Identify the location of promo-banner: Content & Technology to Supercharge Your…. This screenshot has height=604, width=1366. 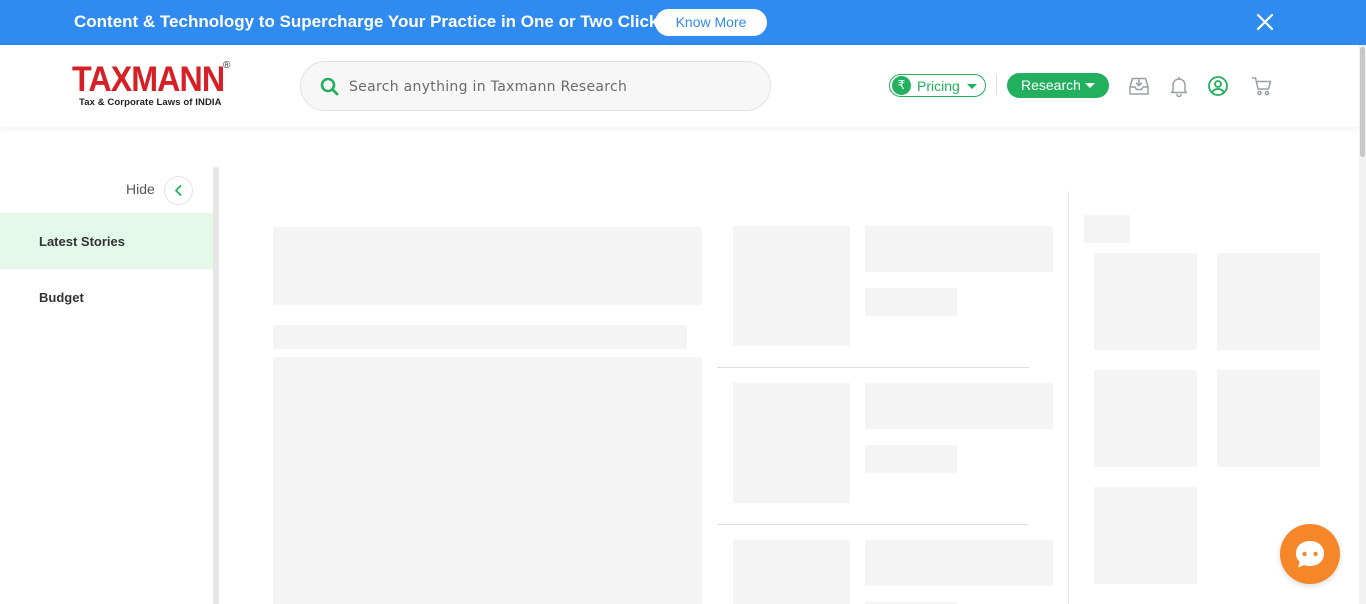
(683, 22).